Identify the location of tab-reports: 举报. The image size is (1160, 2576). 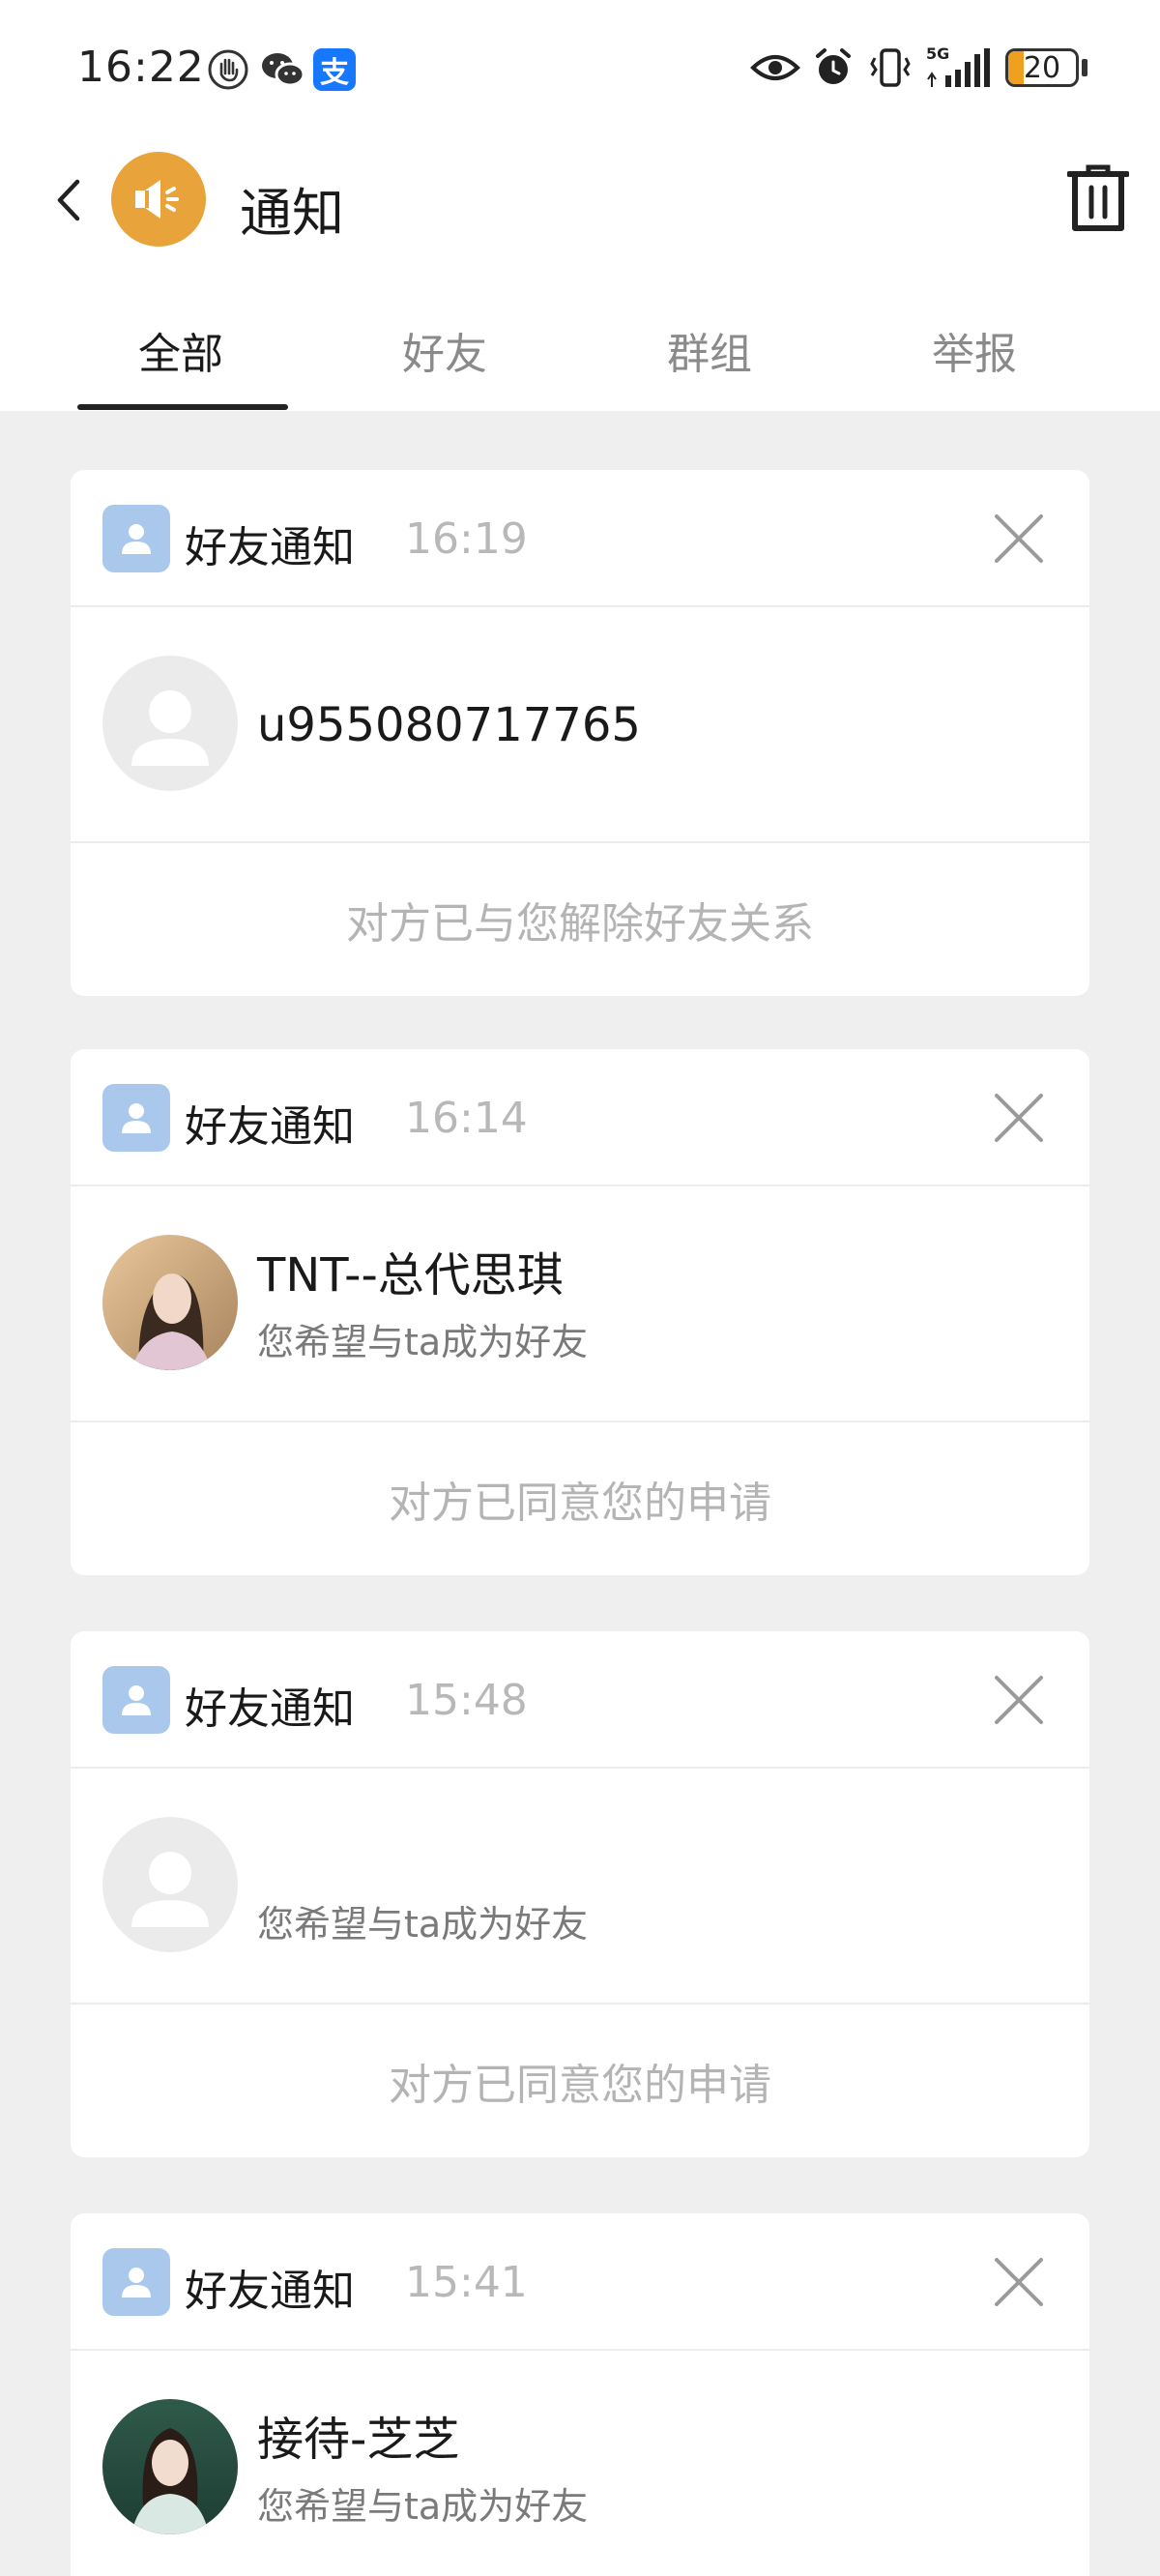
(974, 350).